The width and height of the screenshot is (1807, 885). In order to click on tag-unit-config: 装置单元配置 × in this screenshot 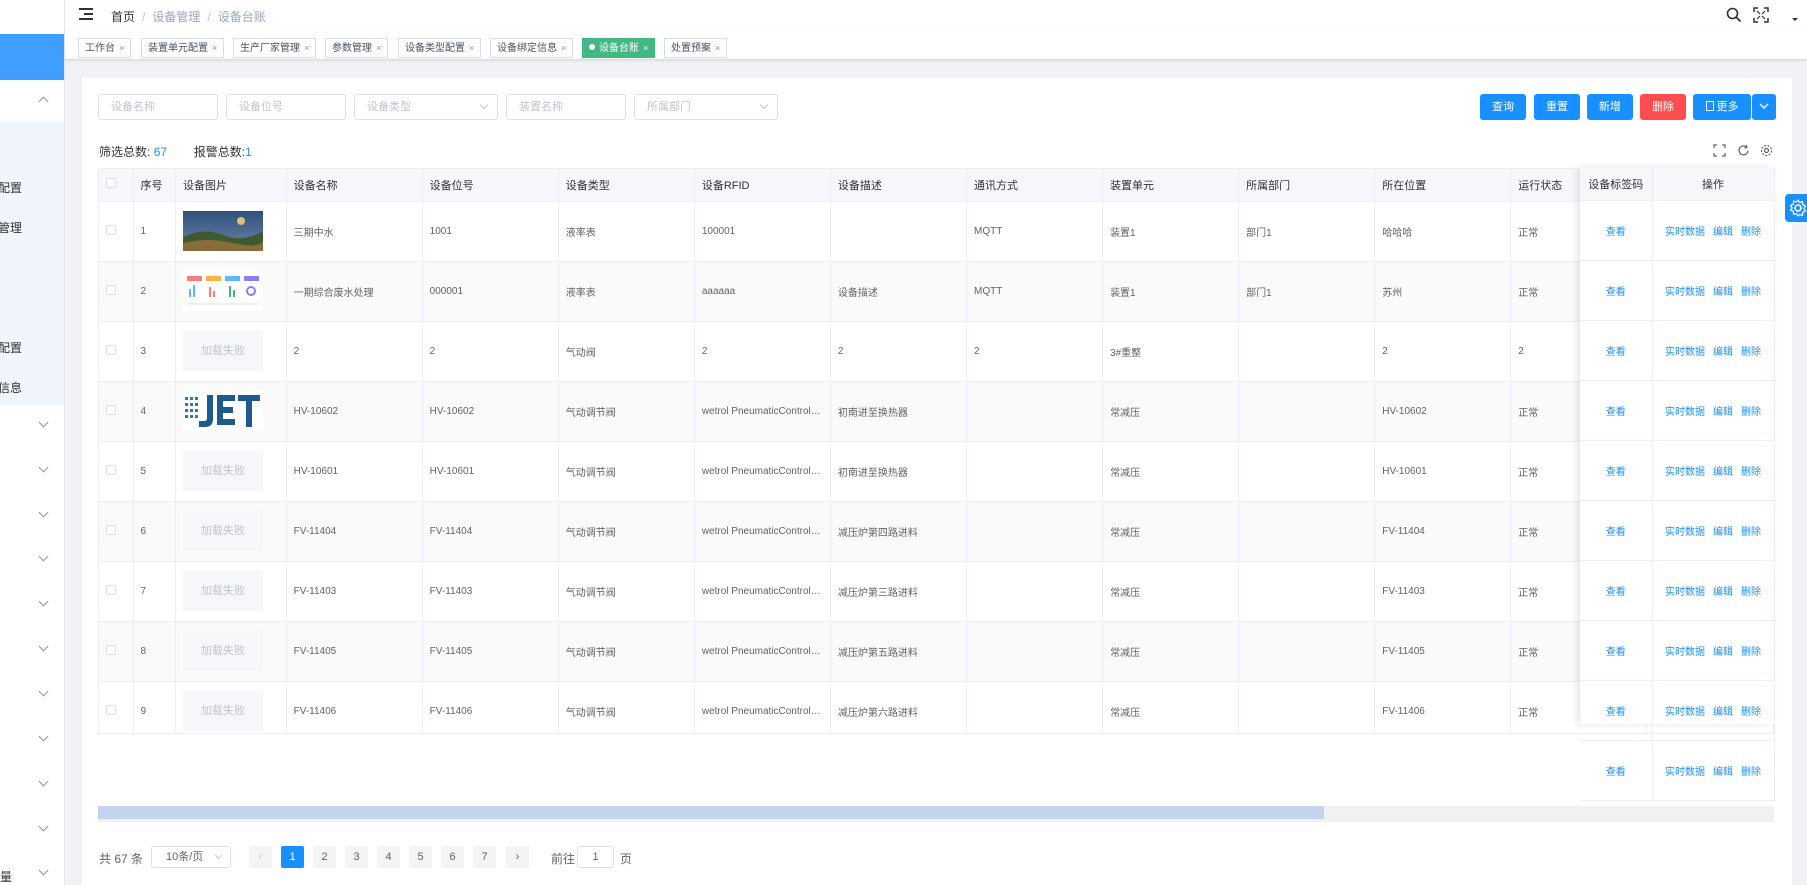, I will do `click(183, 48)`.